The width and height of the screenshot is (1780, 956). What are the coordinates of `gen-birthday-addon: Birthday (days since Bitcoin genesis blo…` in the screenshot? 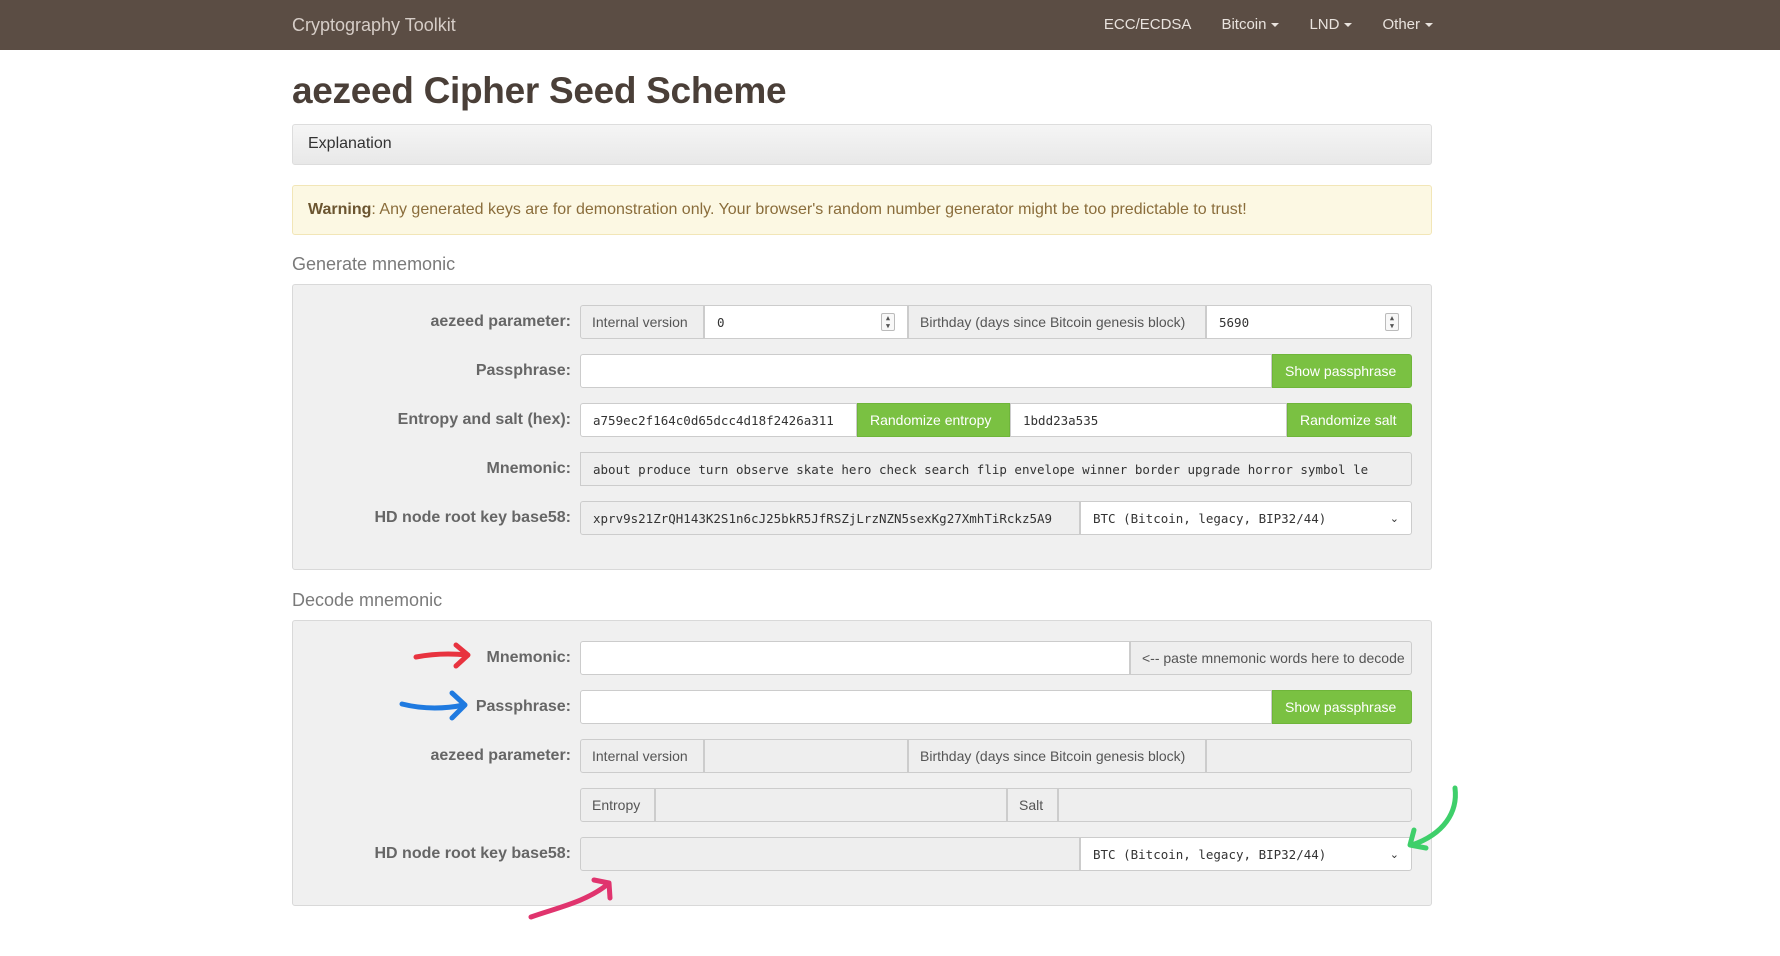 It's located at (1057, 322).